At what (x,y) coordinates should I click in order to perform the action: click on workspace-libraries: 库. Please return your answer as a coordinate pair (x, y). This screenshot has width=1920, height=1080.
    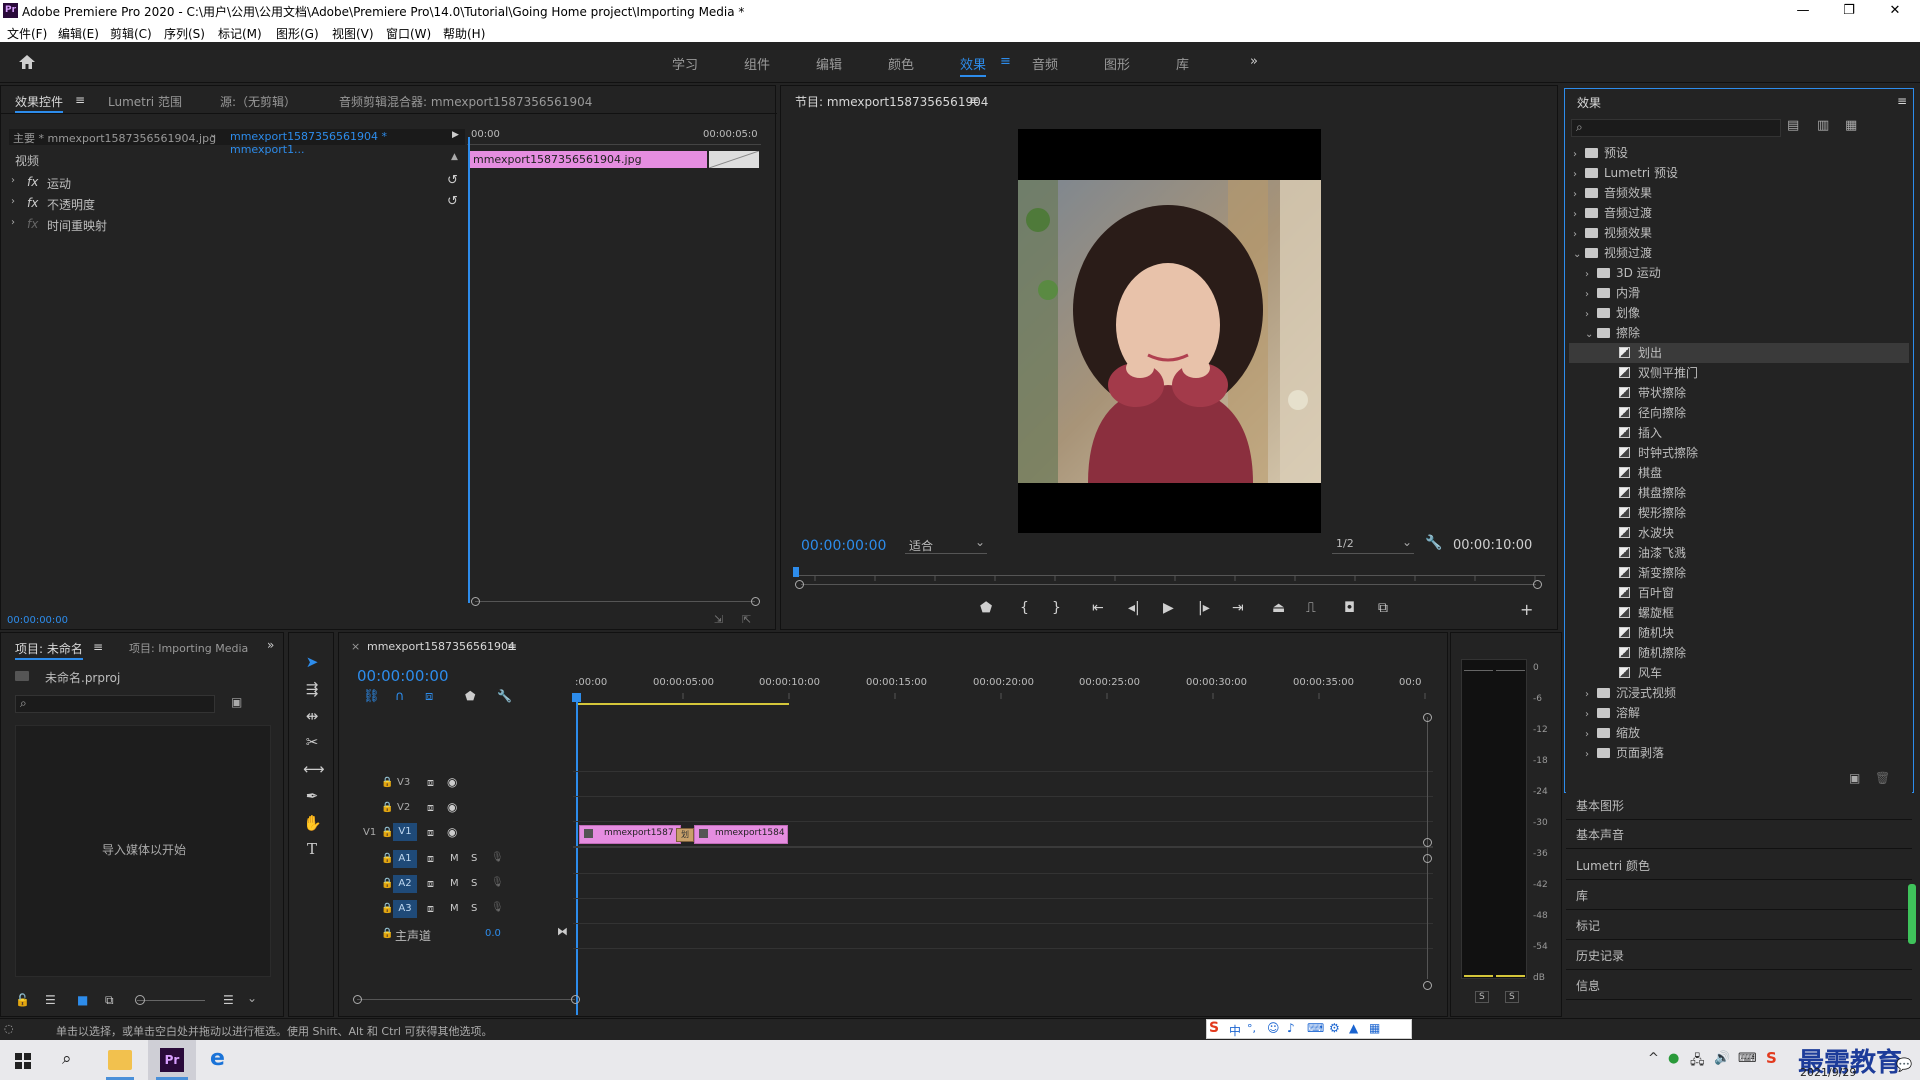
    Looking at the image, I should click on (1182, 63).